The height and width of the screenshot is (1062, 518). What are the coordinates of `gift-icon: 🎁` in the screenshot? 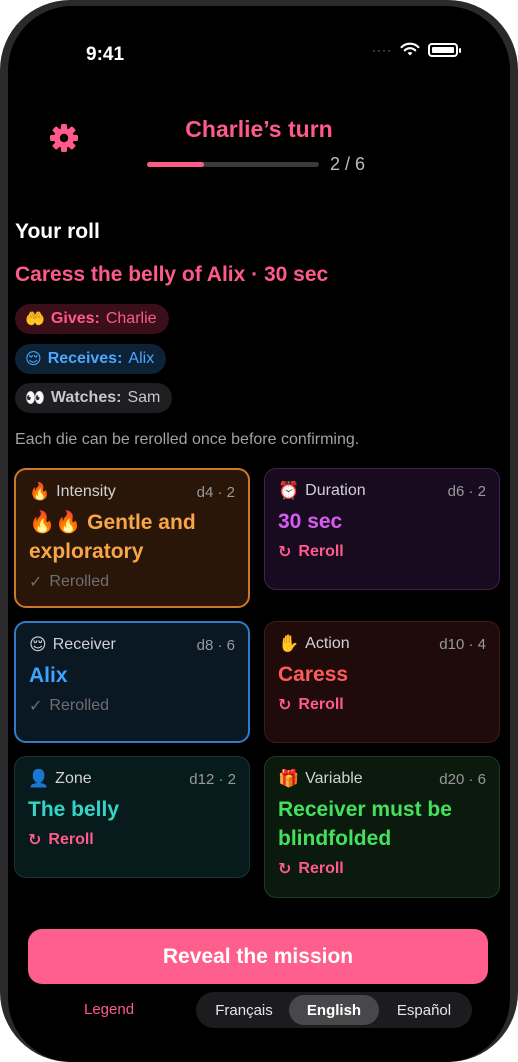 It's located at (289, 778).